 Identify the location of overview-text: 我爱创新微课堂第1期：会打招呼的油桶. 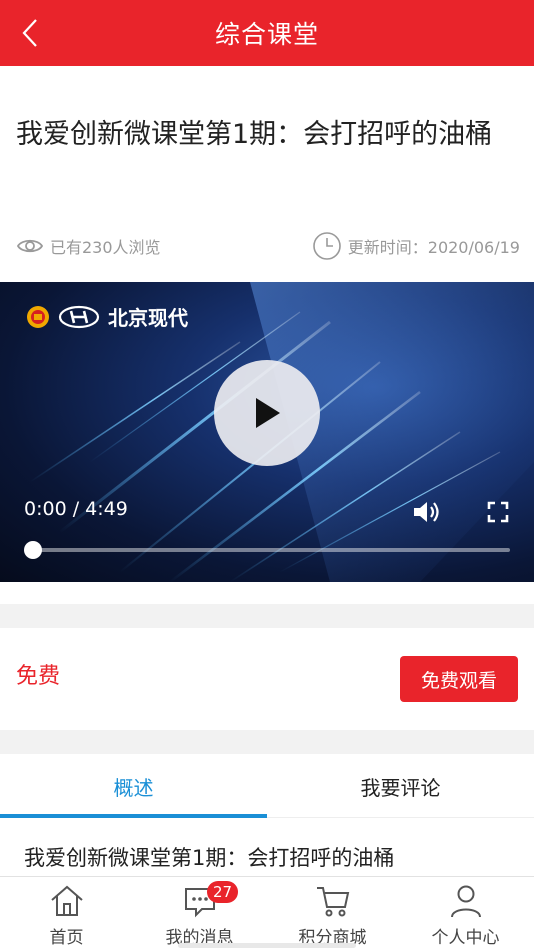
(209, 858).